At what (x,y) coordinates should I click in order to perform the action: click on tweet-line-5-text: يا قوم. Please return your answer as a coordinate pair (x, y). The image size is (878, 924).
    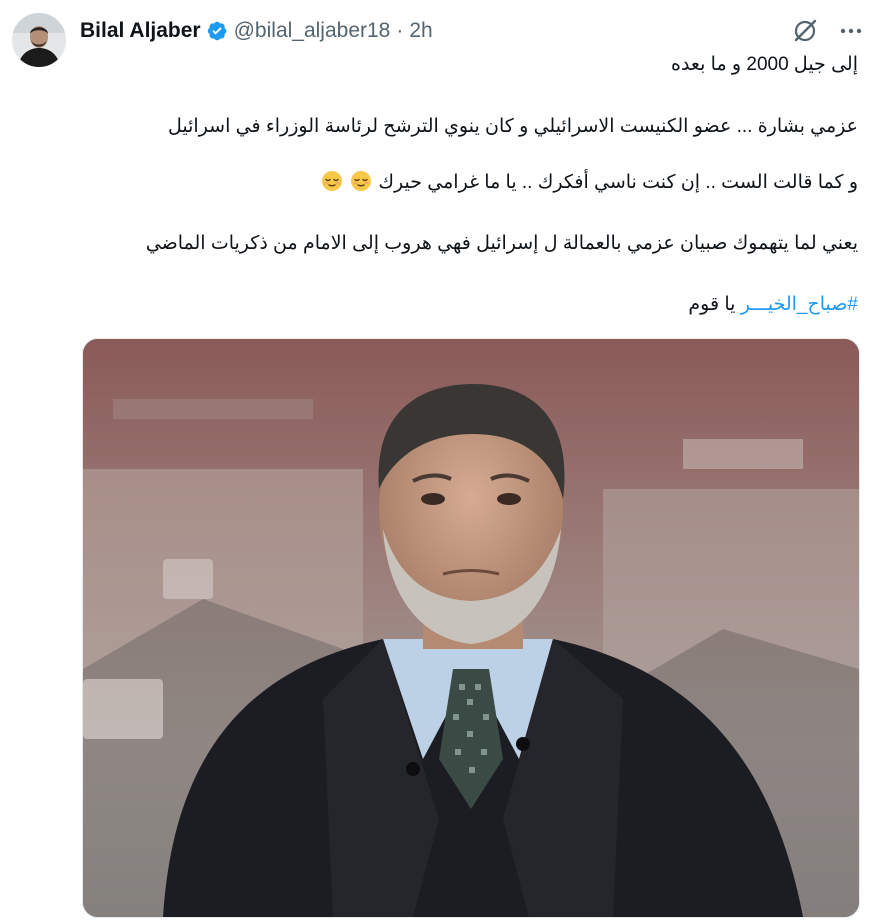
    Looking at the image, I should click on (714, 304).